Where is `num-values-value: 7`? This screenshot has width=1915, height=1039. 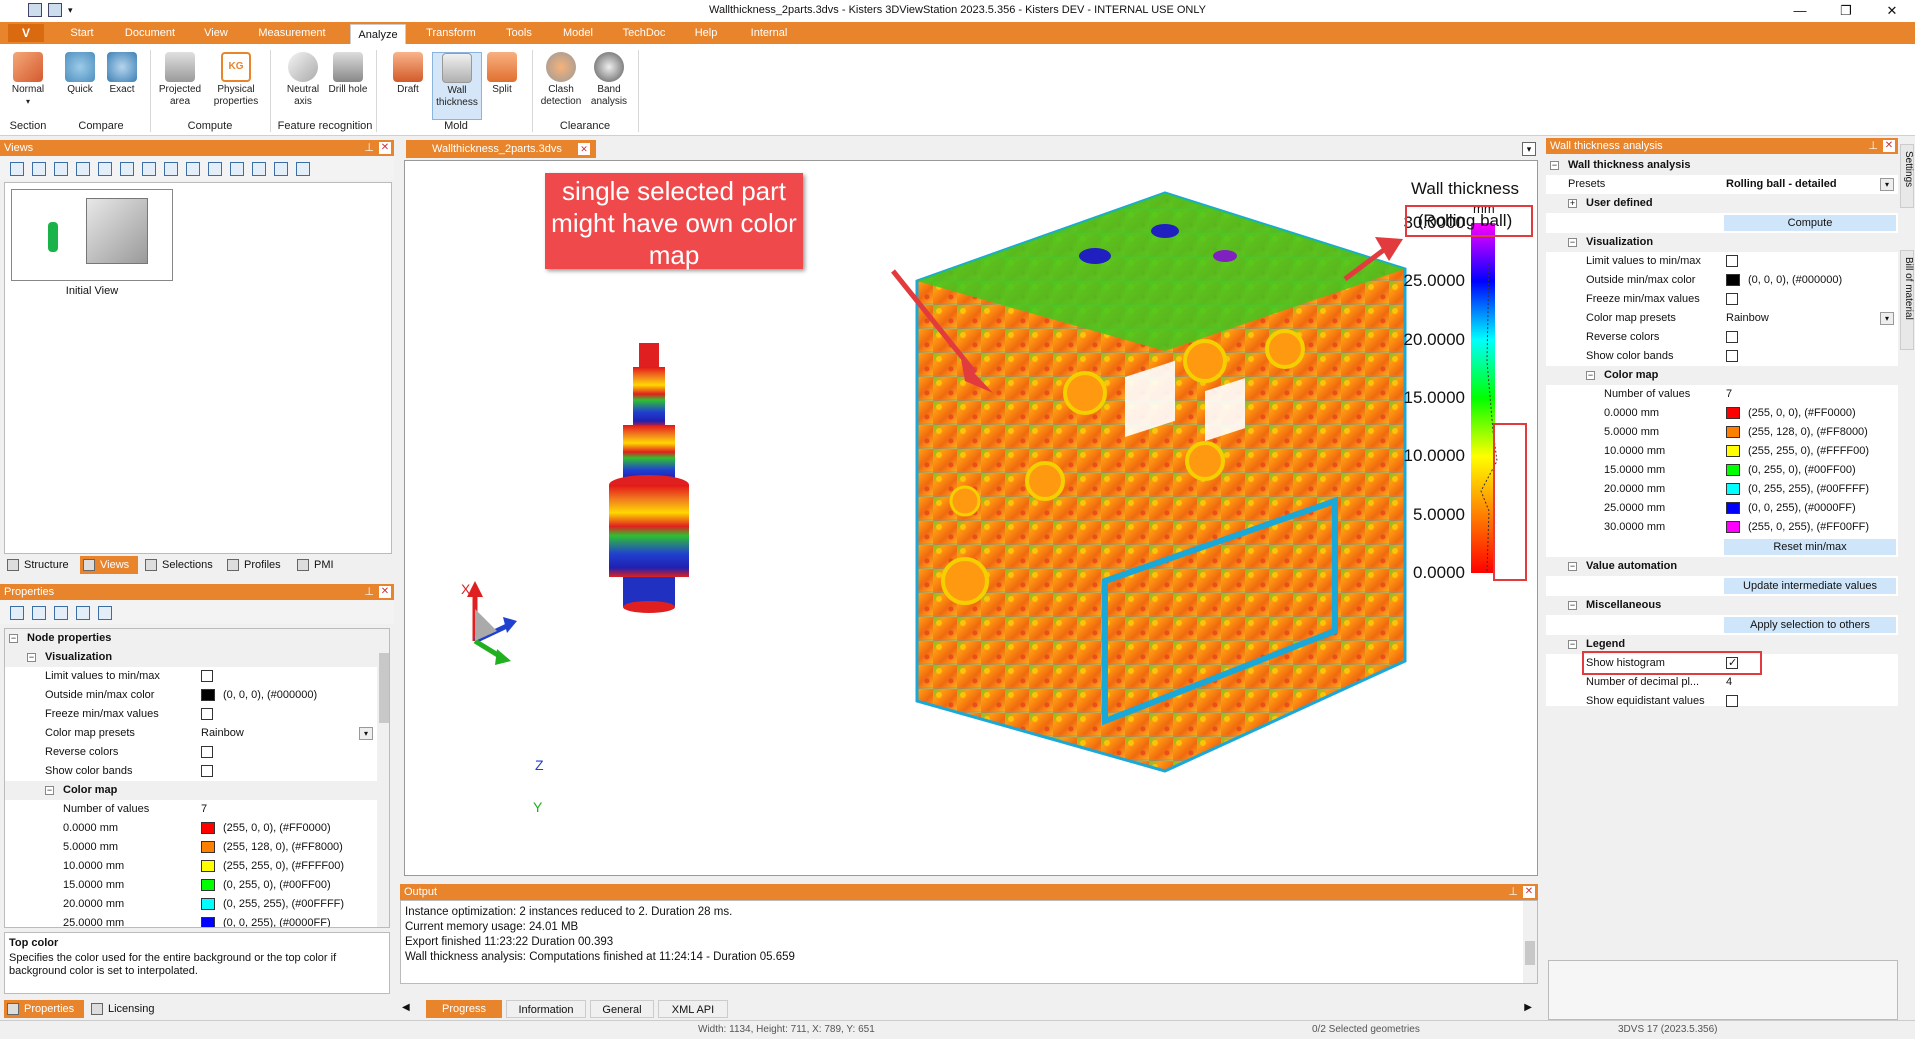
num-values-value: 7 is located at coordinates (204, 809).